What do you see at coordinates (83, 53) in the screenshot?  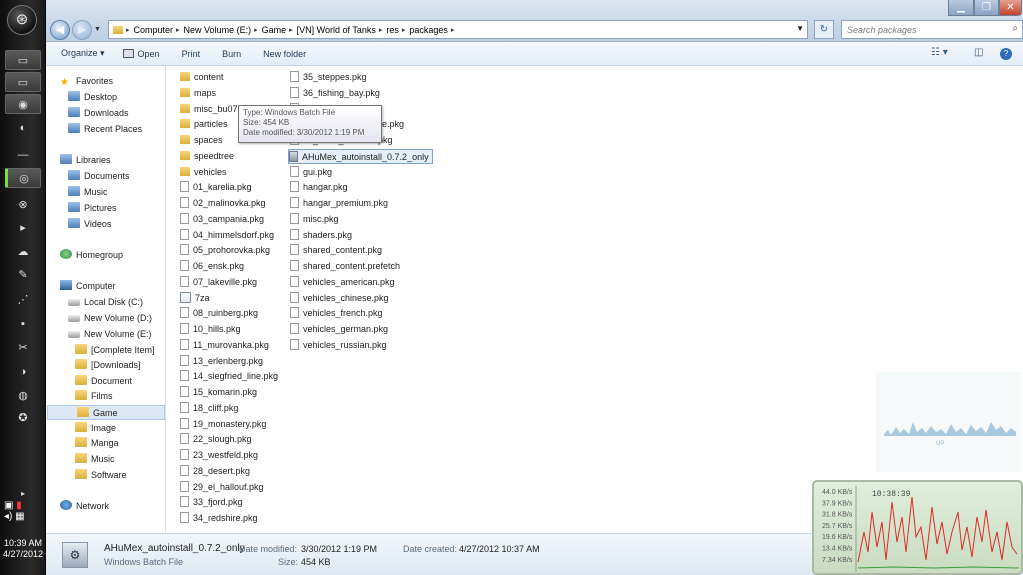 I see `organize-button: Organize ▾` at bounding box center [83, 53].